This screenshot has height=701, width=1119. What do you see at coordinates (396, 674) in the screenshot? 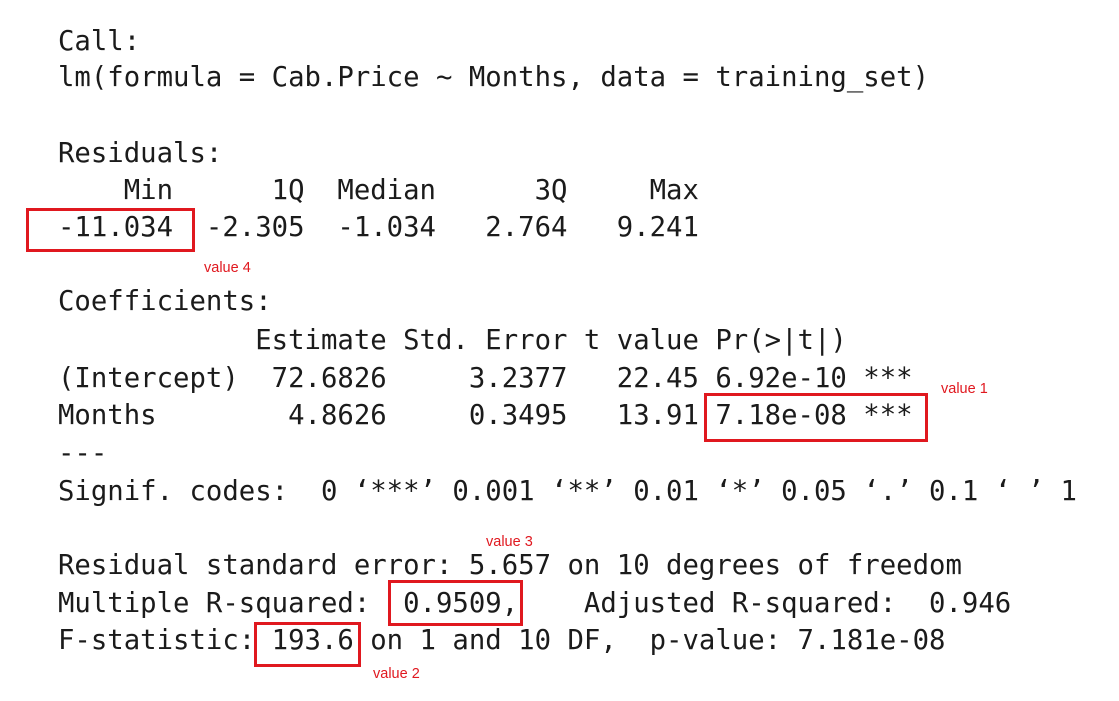
I see `label-value-2: value 2` at bounding box center [396, 674].